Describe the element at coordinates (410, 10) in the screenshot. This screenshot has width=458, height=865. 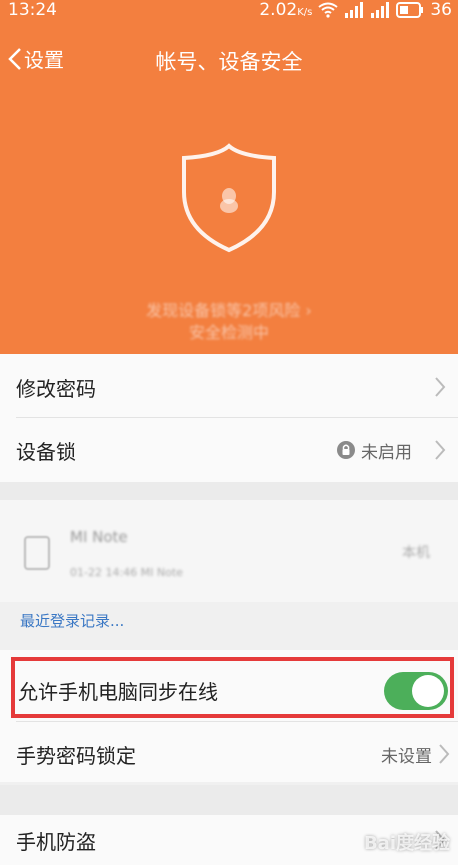
I see `battery-icon` at that location.